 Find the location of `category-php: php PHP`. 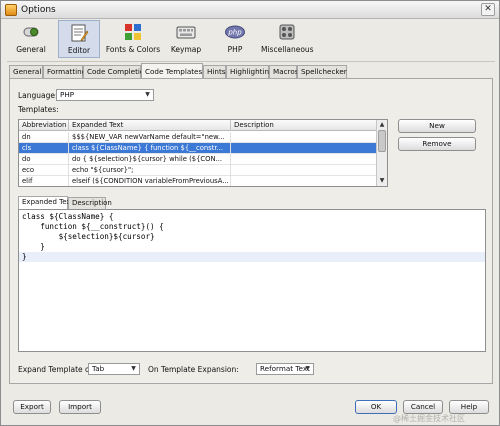

category-php: php PHP is located at coordinates (235, 39).